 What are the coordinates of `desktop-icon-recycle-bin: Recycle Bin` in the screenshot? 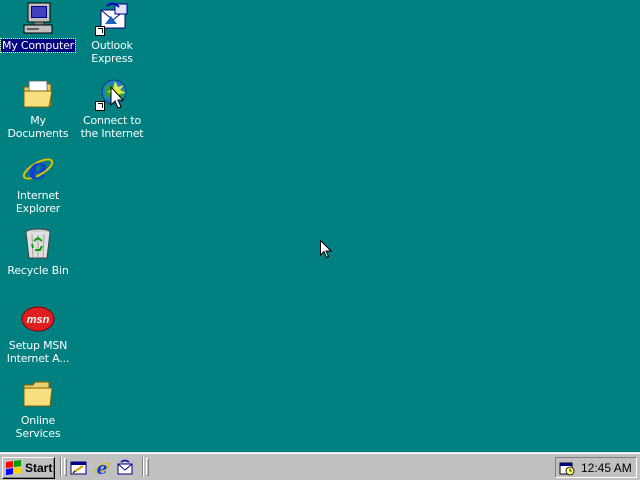 It's located at (38, 252).